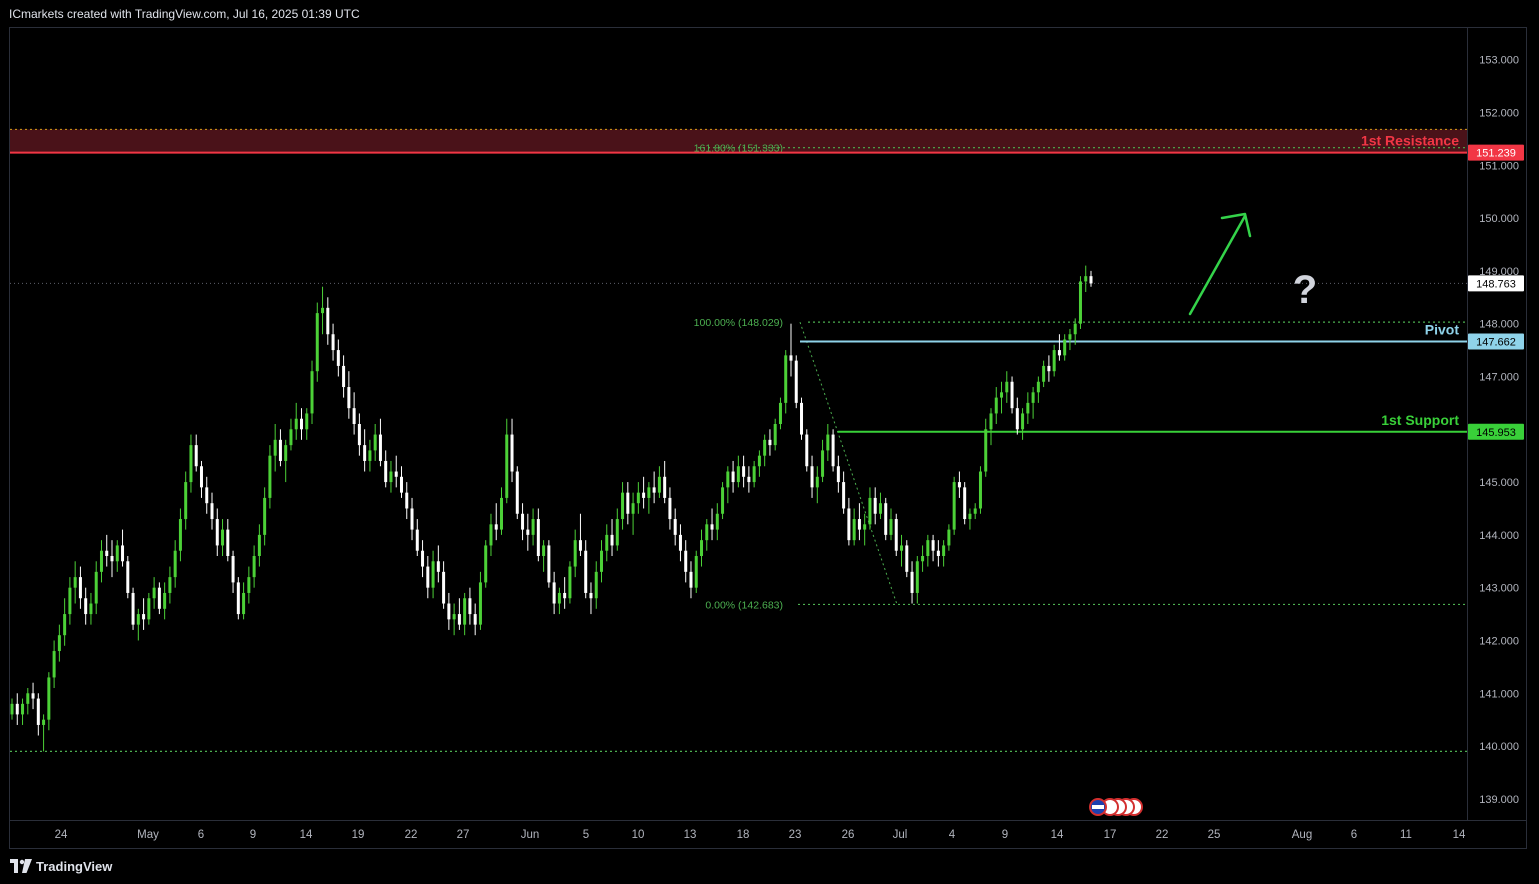 This screenshot has width=1539, height=884. I want to click on y-tick-label: 139.000, so click(1499, 800).